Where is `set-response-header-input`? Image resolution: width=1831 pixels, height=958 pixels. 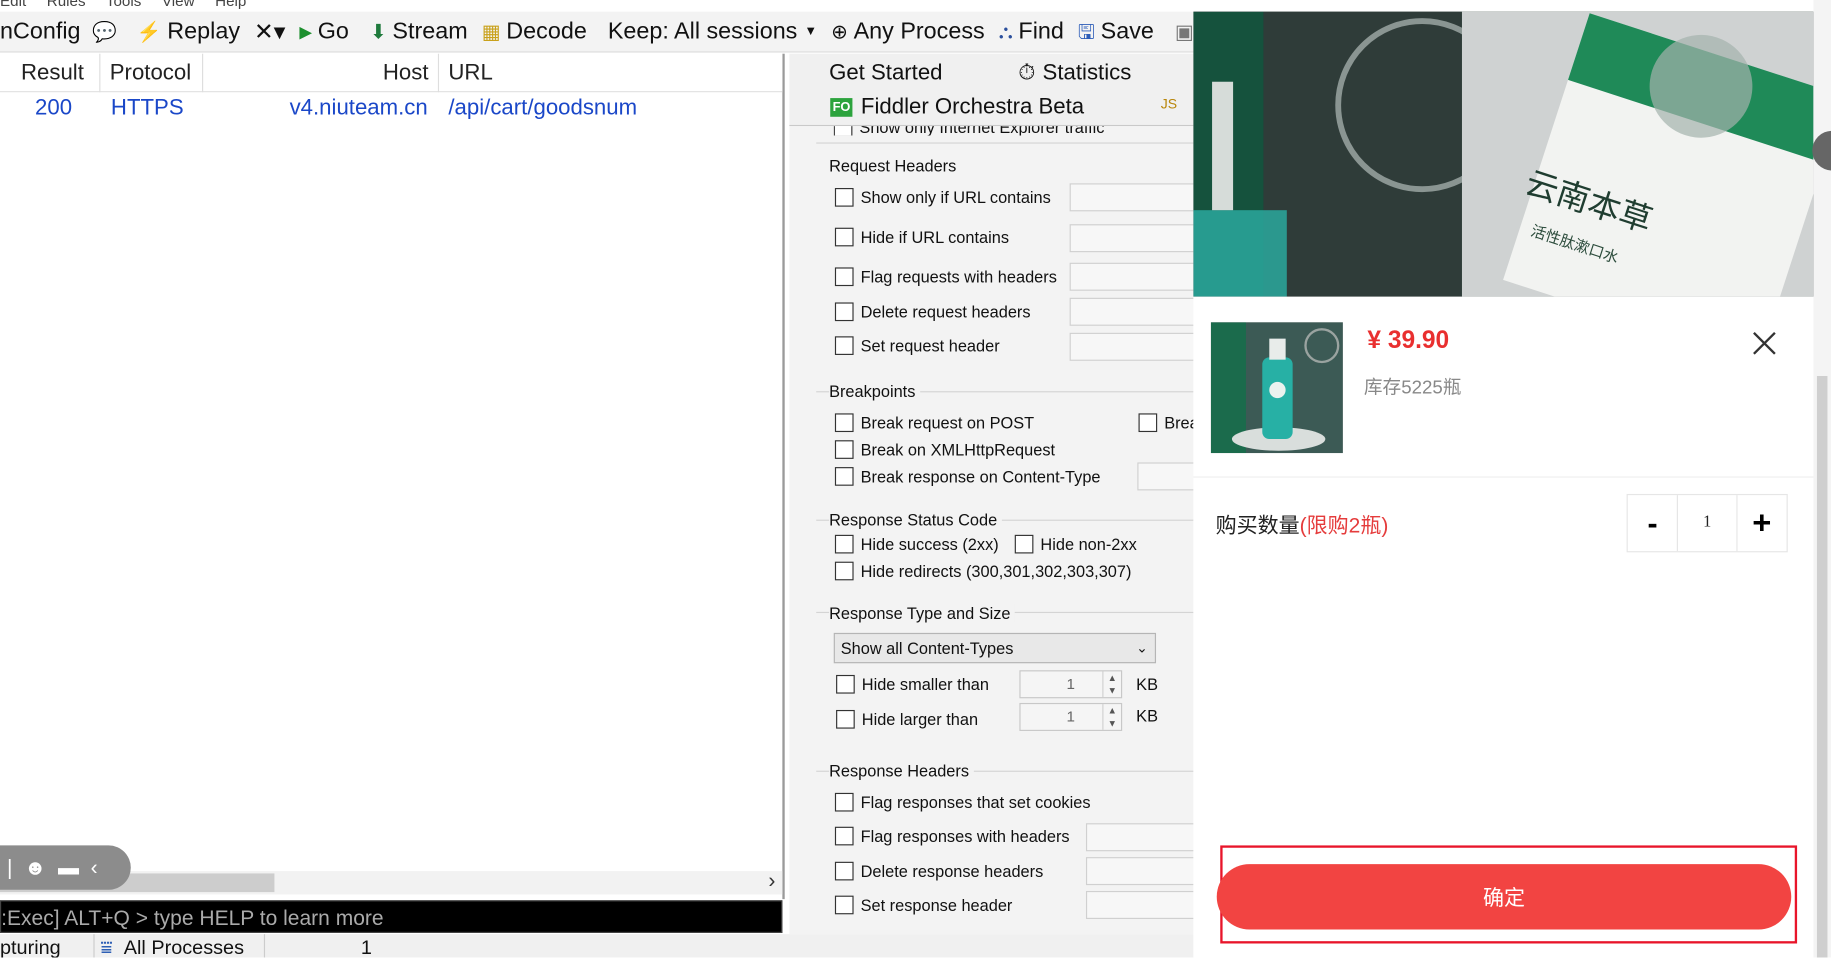
set-response-header-input is located at coordinates (1139, 904).